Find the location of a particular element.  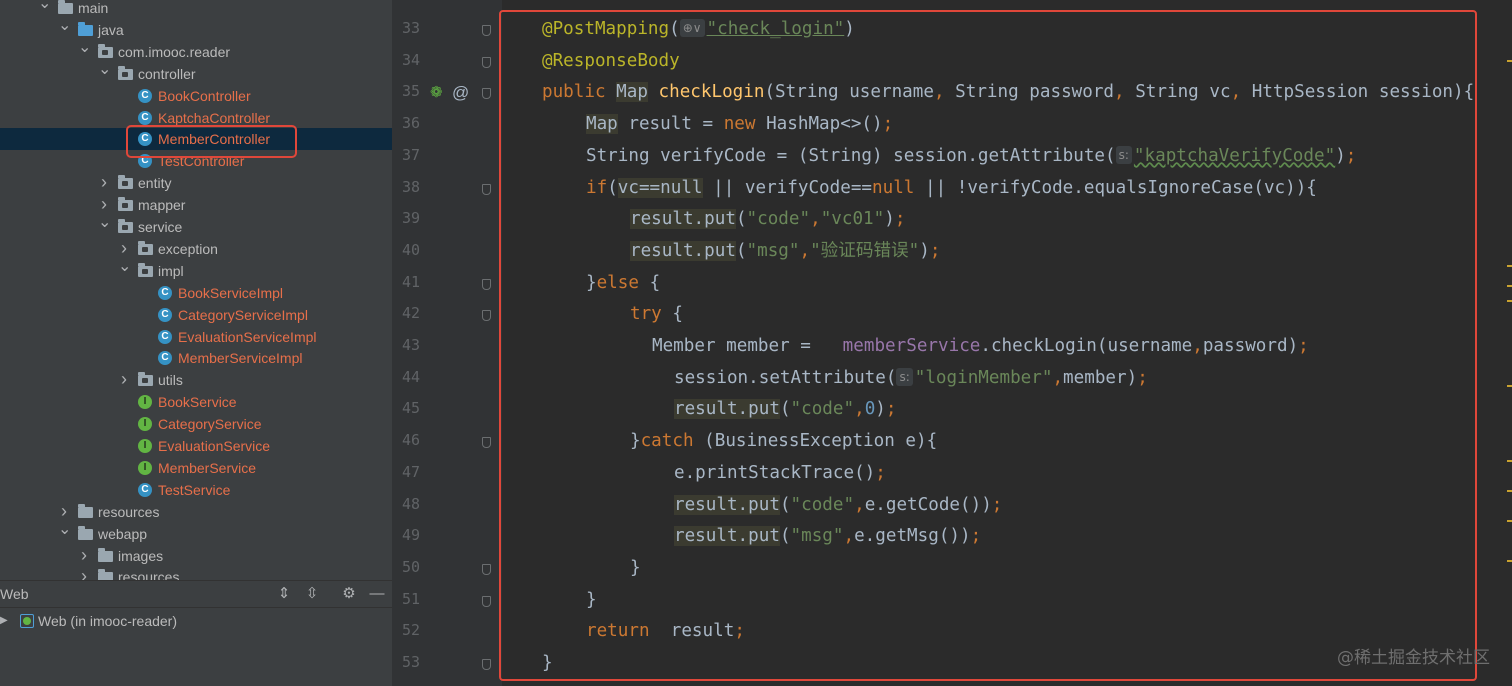

tree-item: ⌄ webapp is located at coordinates (196, 533).